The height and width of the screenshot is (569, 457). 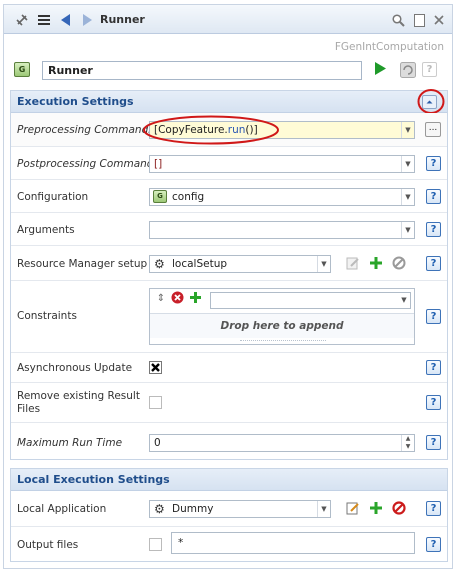 I want to click on constraints-label: Constraints, so click(x=47, y=316).